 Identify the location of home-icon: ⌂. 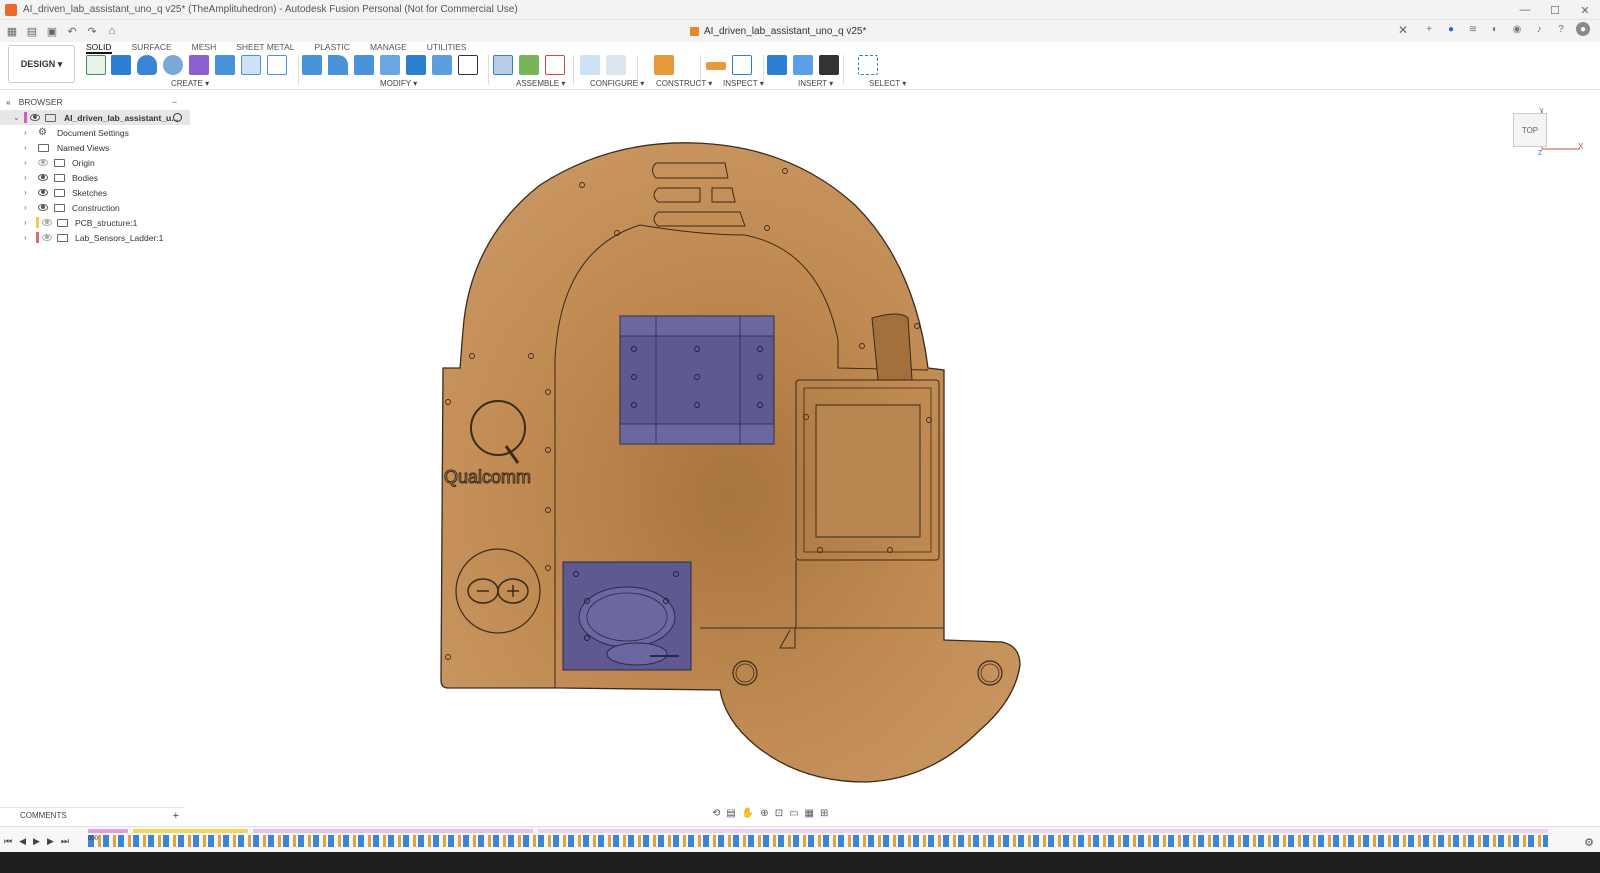
(112, 31).